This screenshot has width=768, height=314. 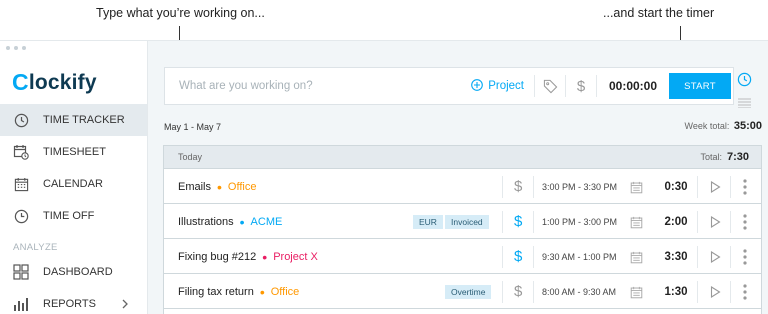 I want to click on sidebar-item-reports: REPORTS, so click(x=73, y=301).